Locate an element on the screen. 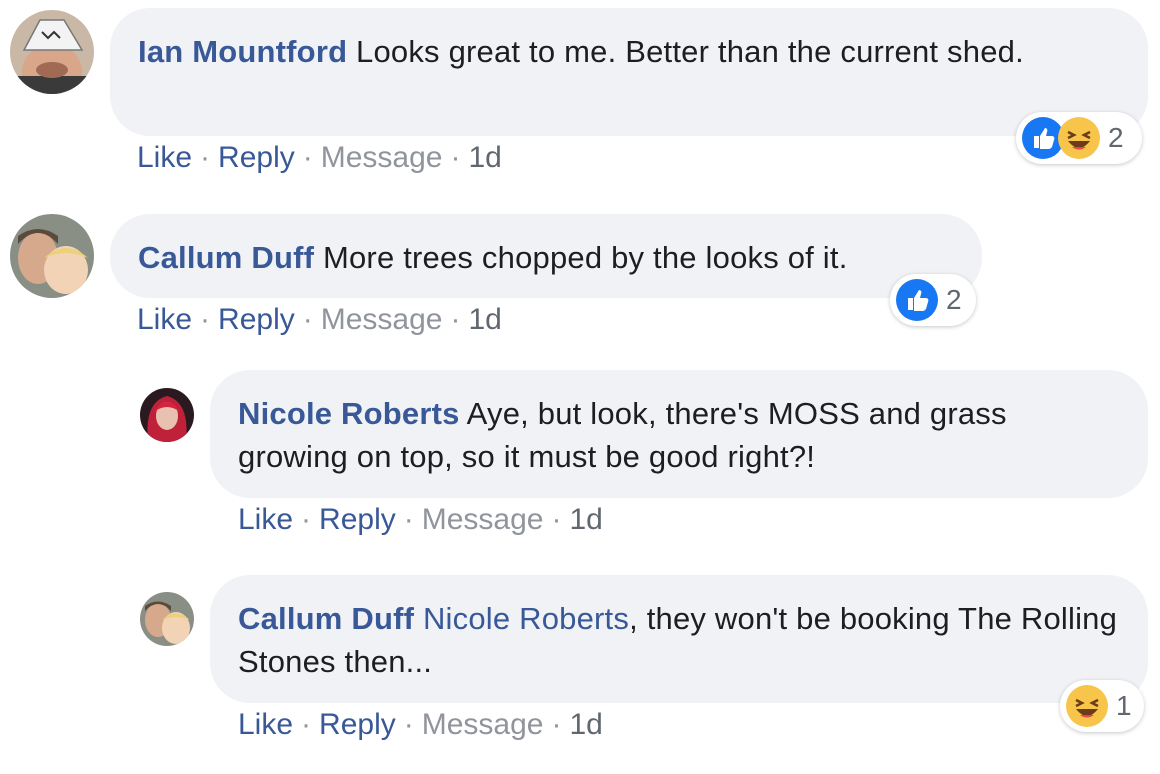 The image size is (1160, 774). avatar-ian-image is located at coordinates (52, 52).